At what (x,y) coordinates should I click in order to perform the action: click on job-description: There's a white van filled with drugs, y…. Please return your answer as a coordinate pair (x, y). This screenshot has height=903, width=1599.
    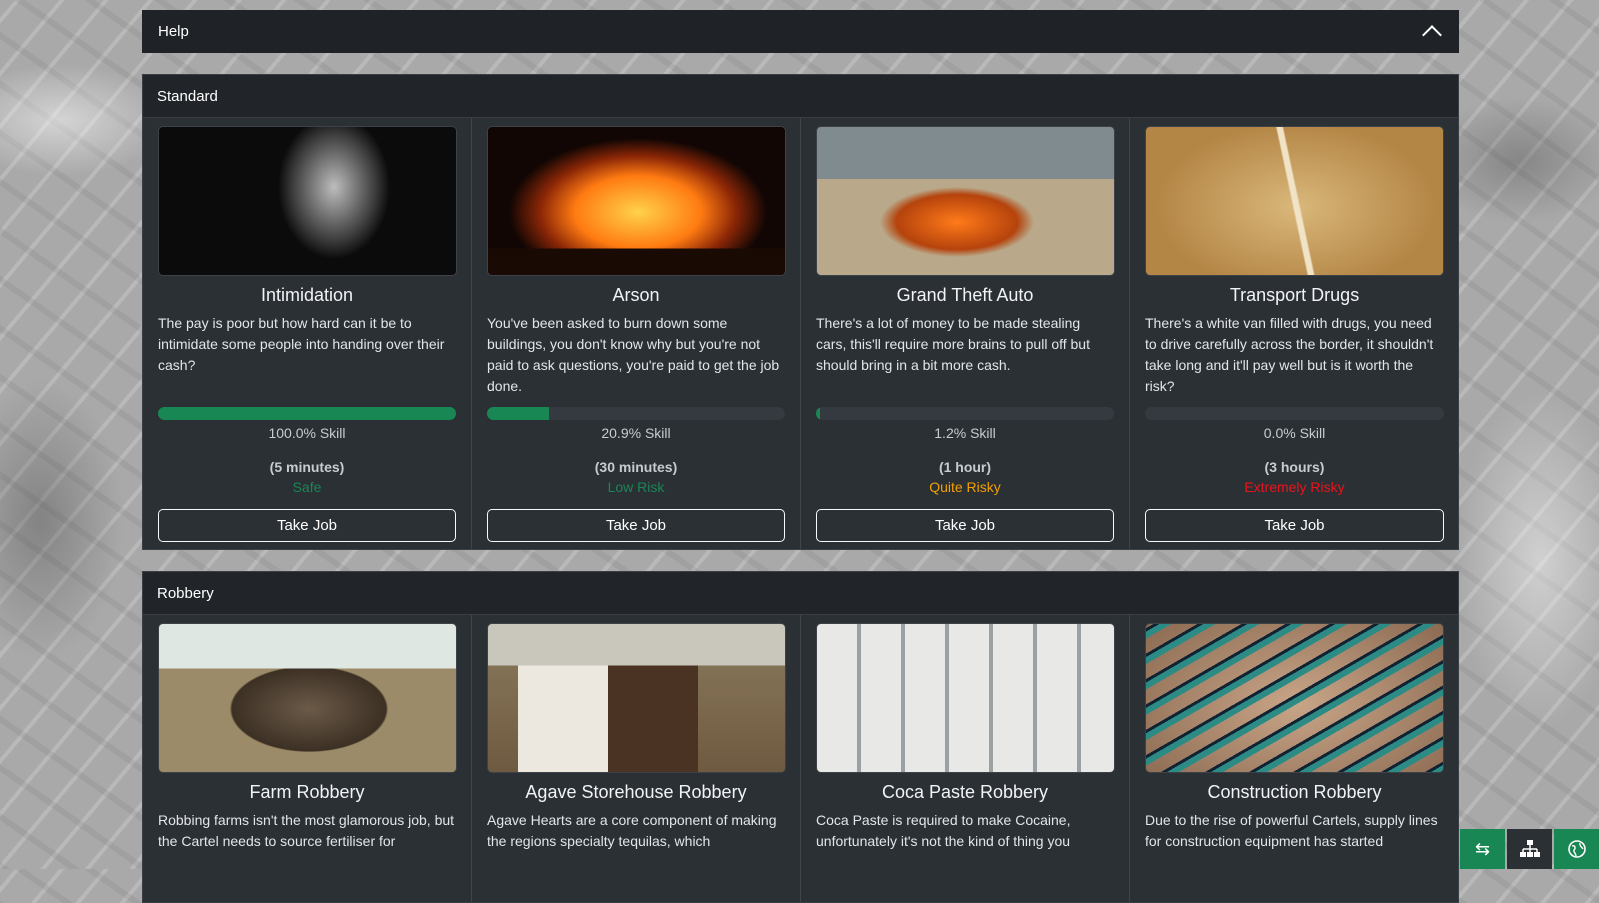
    Looking at the image, I should click on (1289, 354).